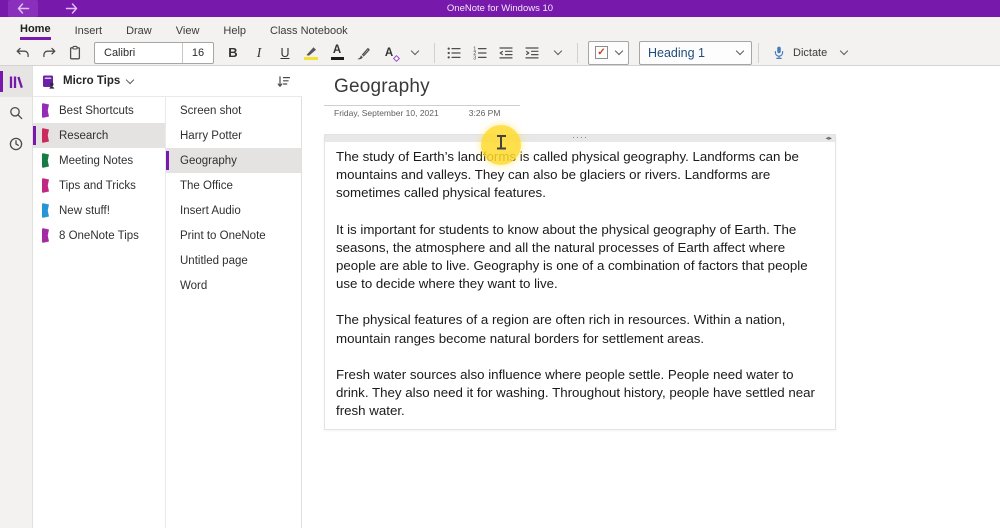  I want to click on clock-icon, so click(16, 143).